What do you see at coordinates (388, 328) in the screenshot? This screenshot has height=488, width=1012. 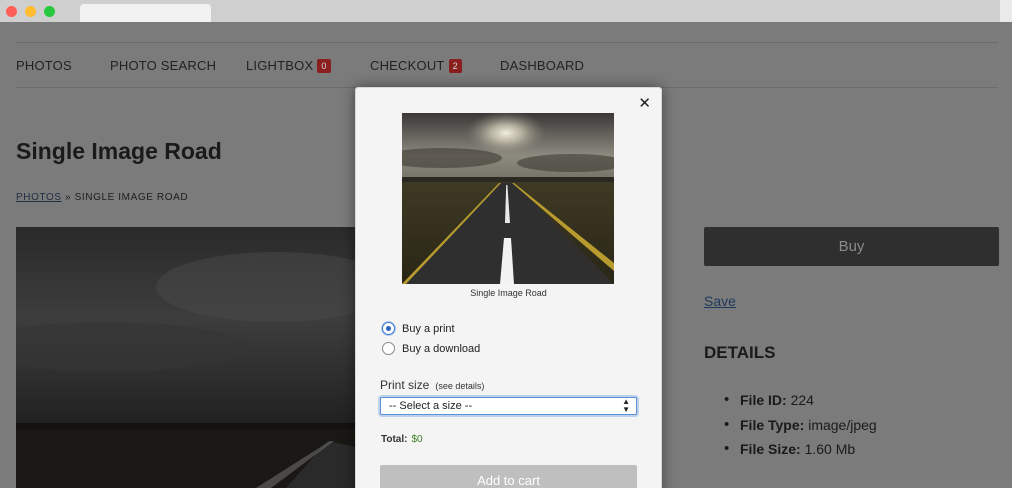 I see `buy-print-radio` at bounding box center [388, 328].